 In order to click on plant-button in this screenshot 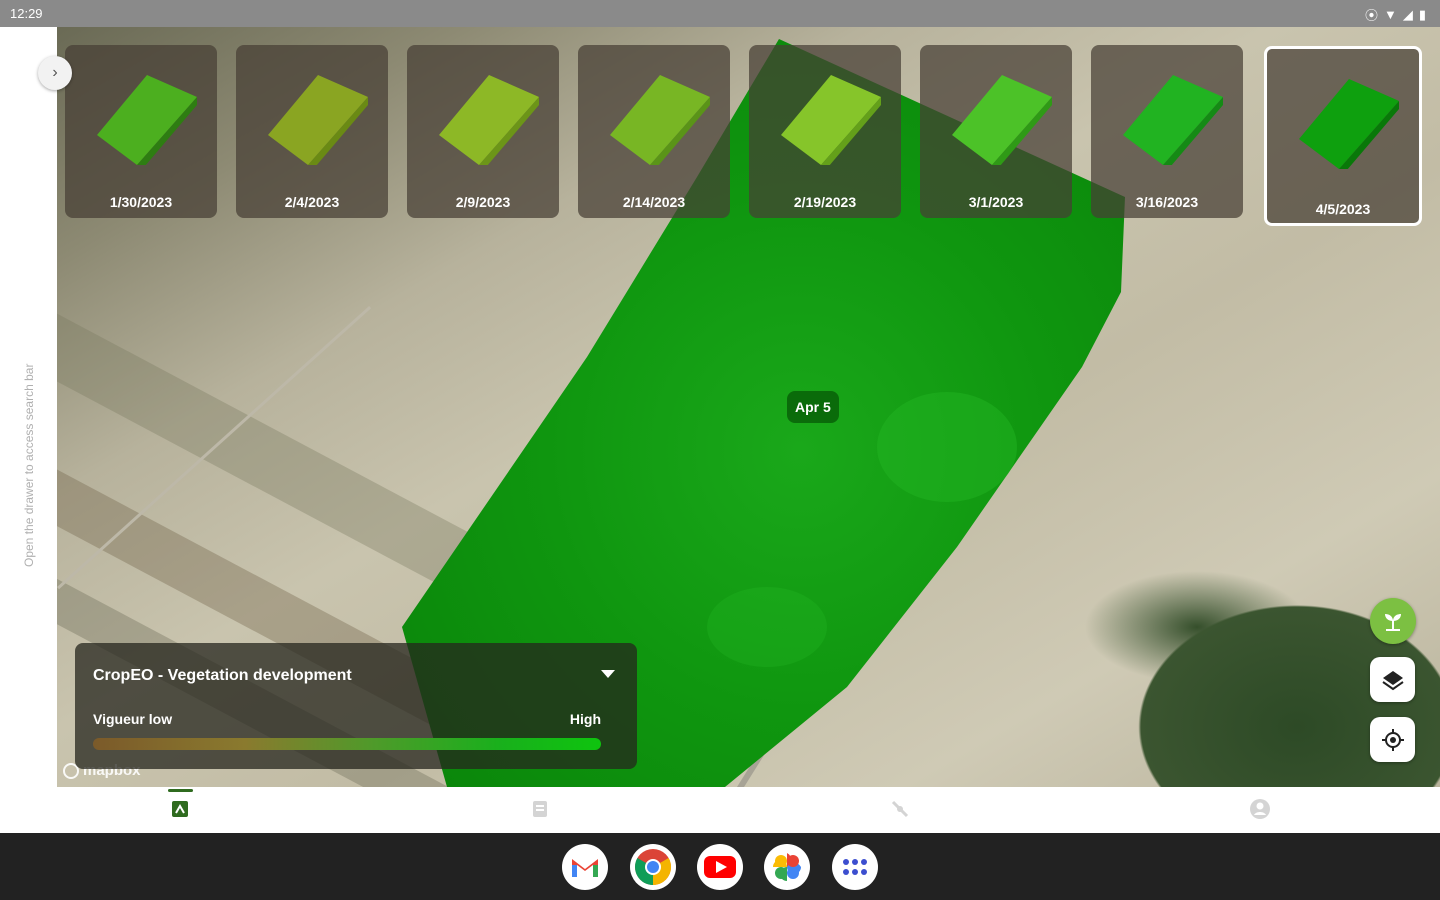, I will do `click(1393, 621)`.